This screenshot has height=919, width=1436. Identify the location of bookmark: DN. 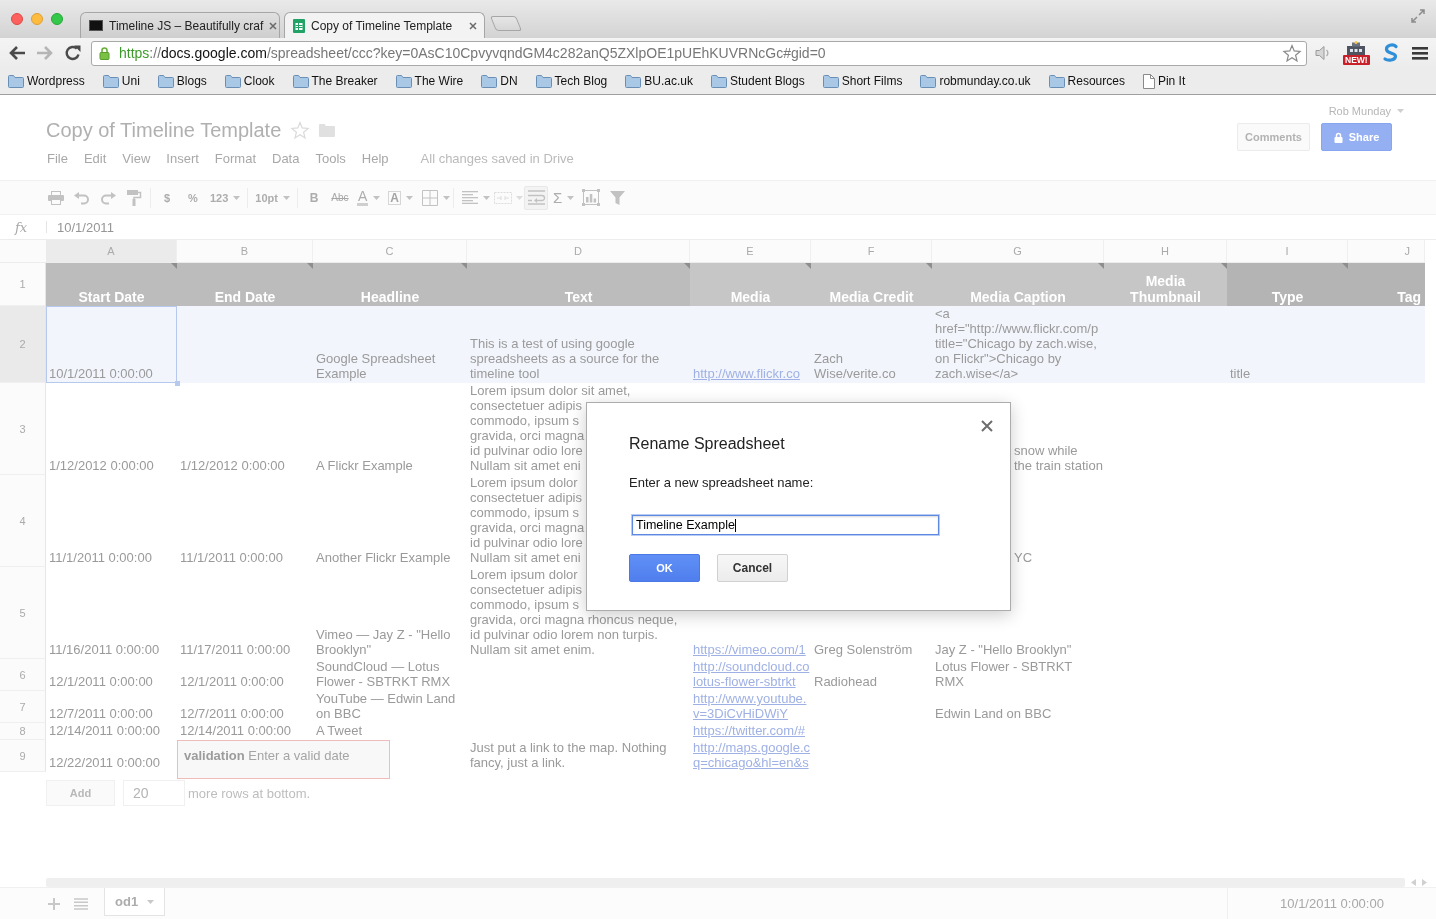
(499, 81).